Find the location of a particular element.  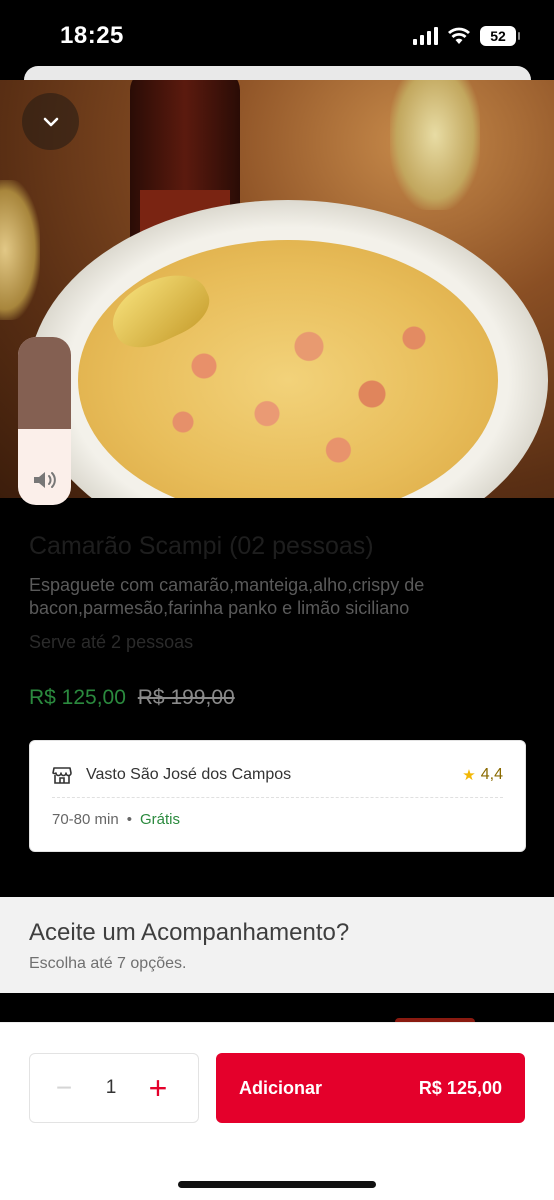

section-subtitle: Escolha até 7 opções. is located at coordinates (108, 963).